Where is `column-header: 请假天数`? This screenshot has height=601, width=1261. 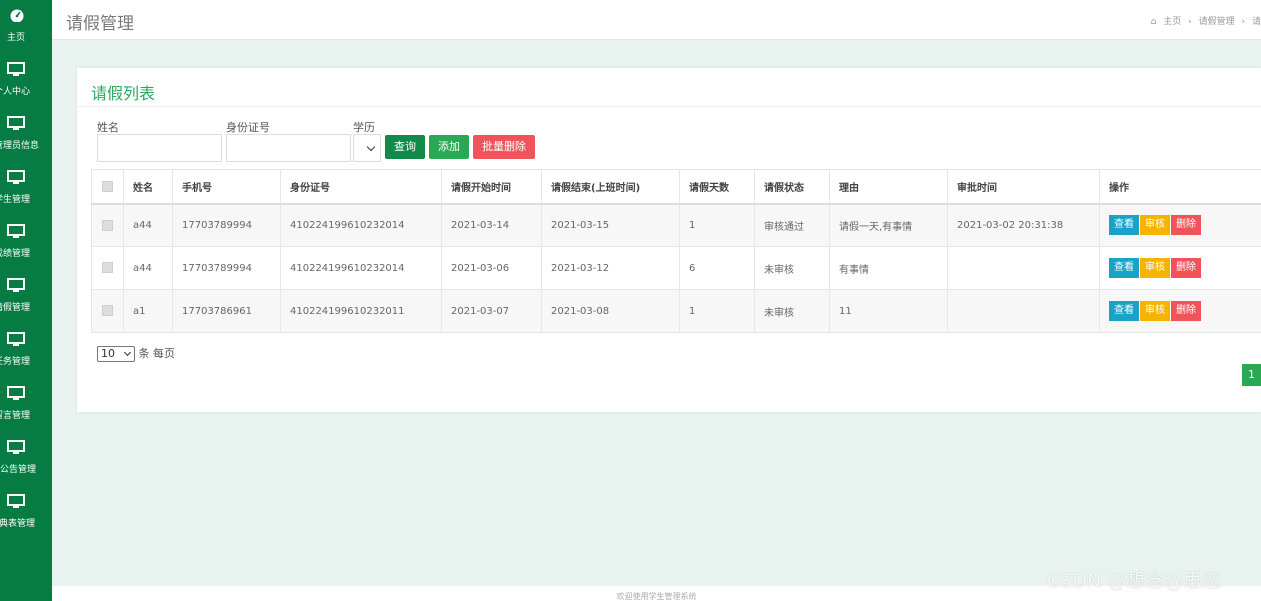
column-header: 请假天数 is located at coordinates (717, 187).